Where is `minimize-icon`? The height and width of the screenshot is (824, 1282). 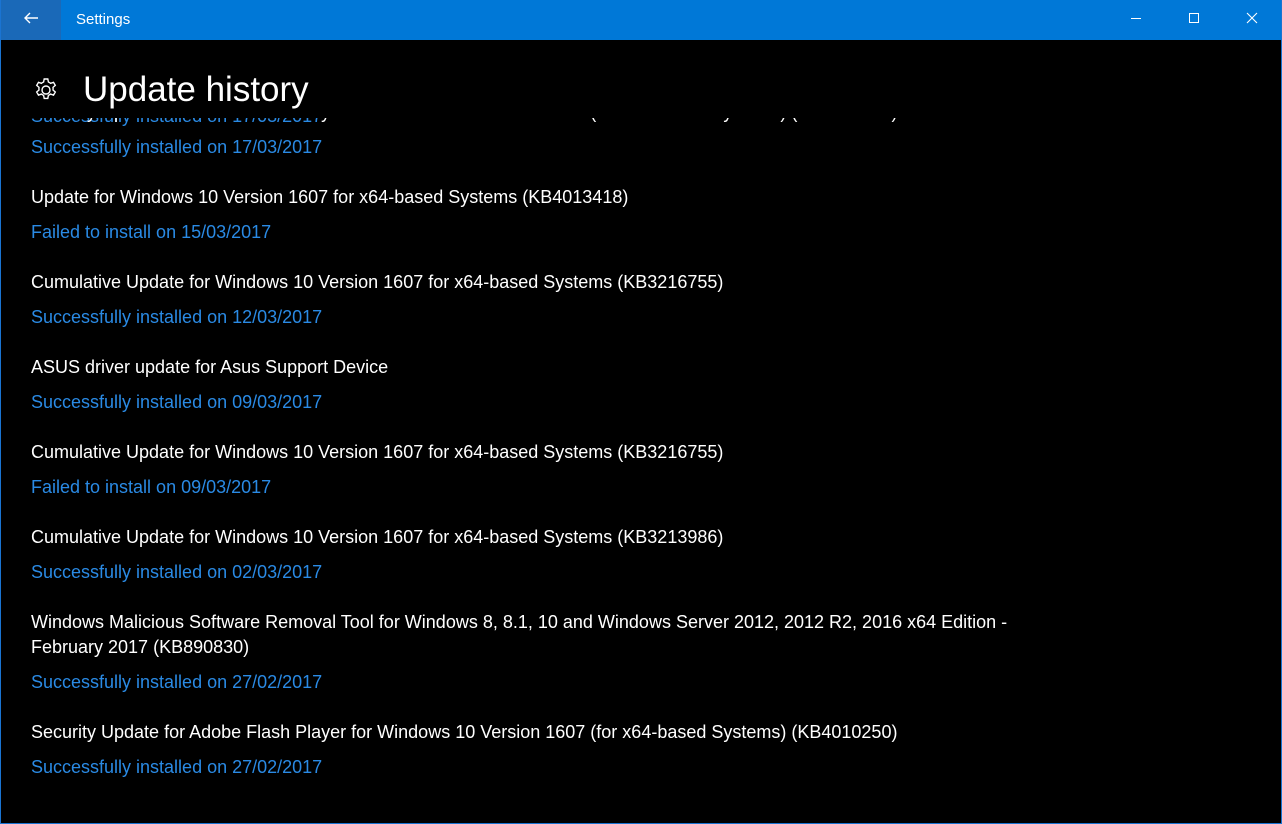 minimize-icon is located at coordinates (1136, 20).